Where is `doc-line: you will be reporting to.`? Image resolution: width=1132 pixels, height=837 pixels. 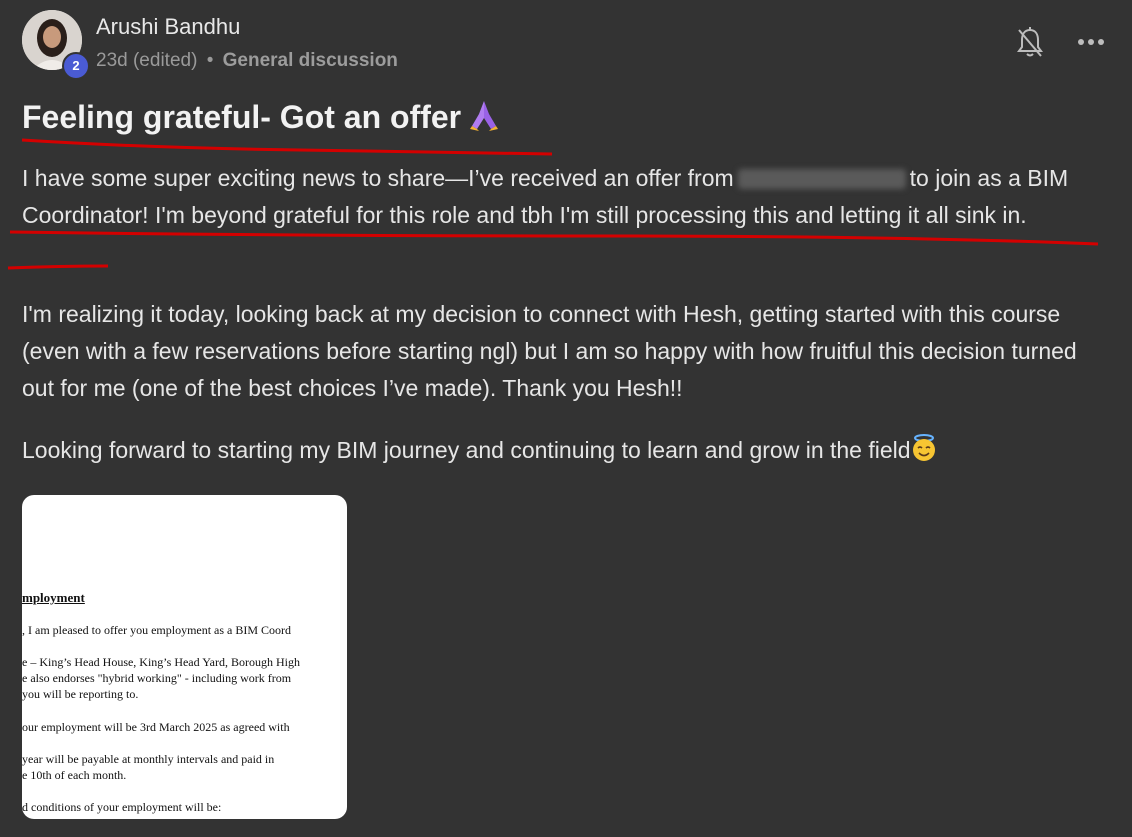
doc-line: you will be reporting to. is located at coordinates (80, 694).